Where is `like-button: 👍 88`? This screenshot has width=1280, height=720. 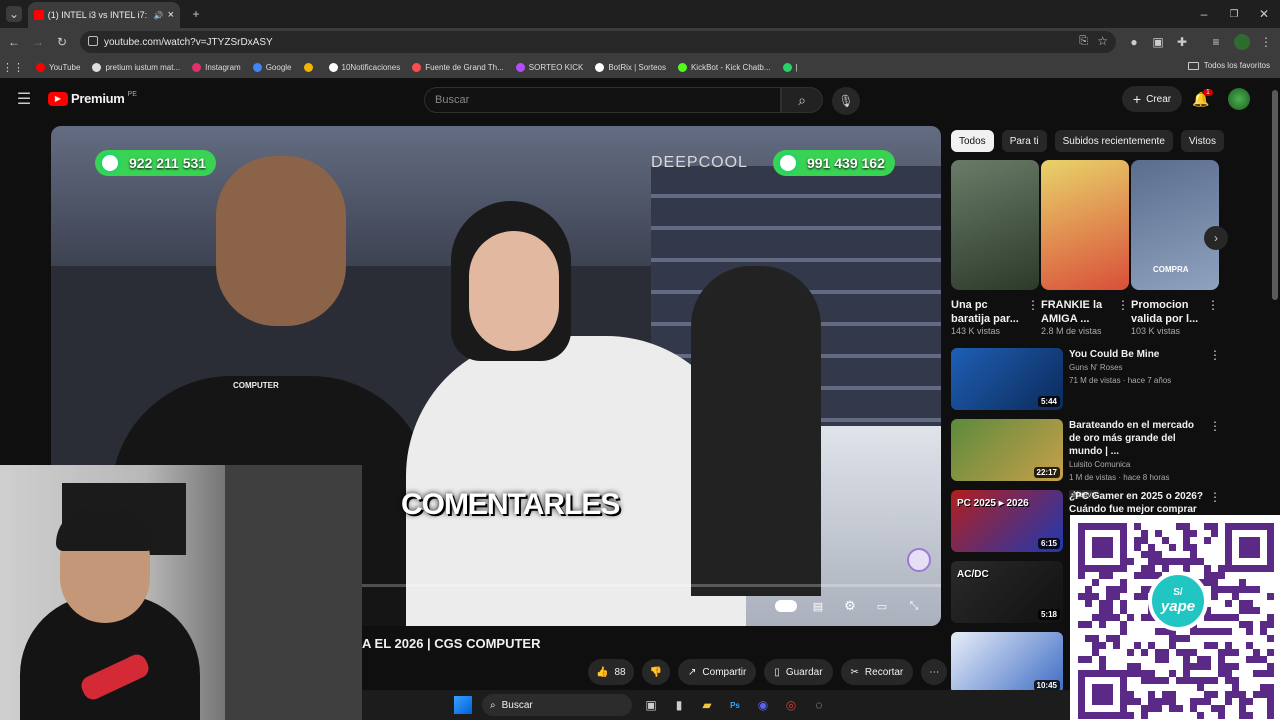
like-button: 👍 88 is located at coordinates (611, 672).